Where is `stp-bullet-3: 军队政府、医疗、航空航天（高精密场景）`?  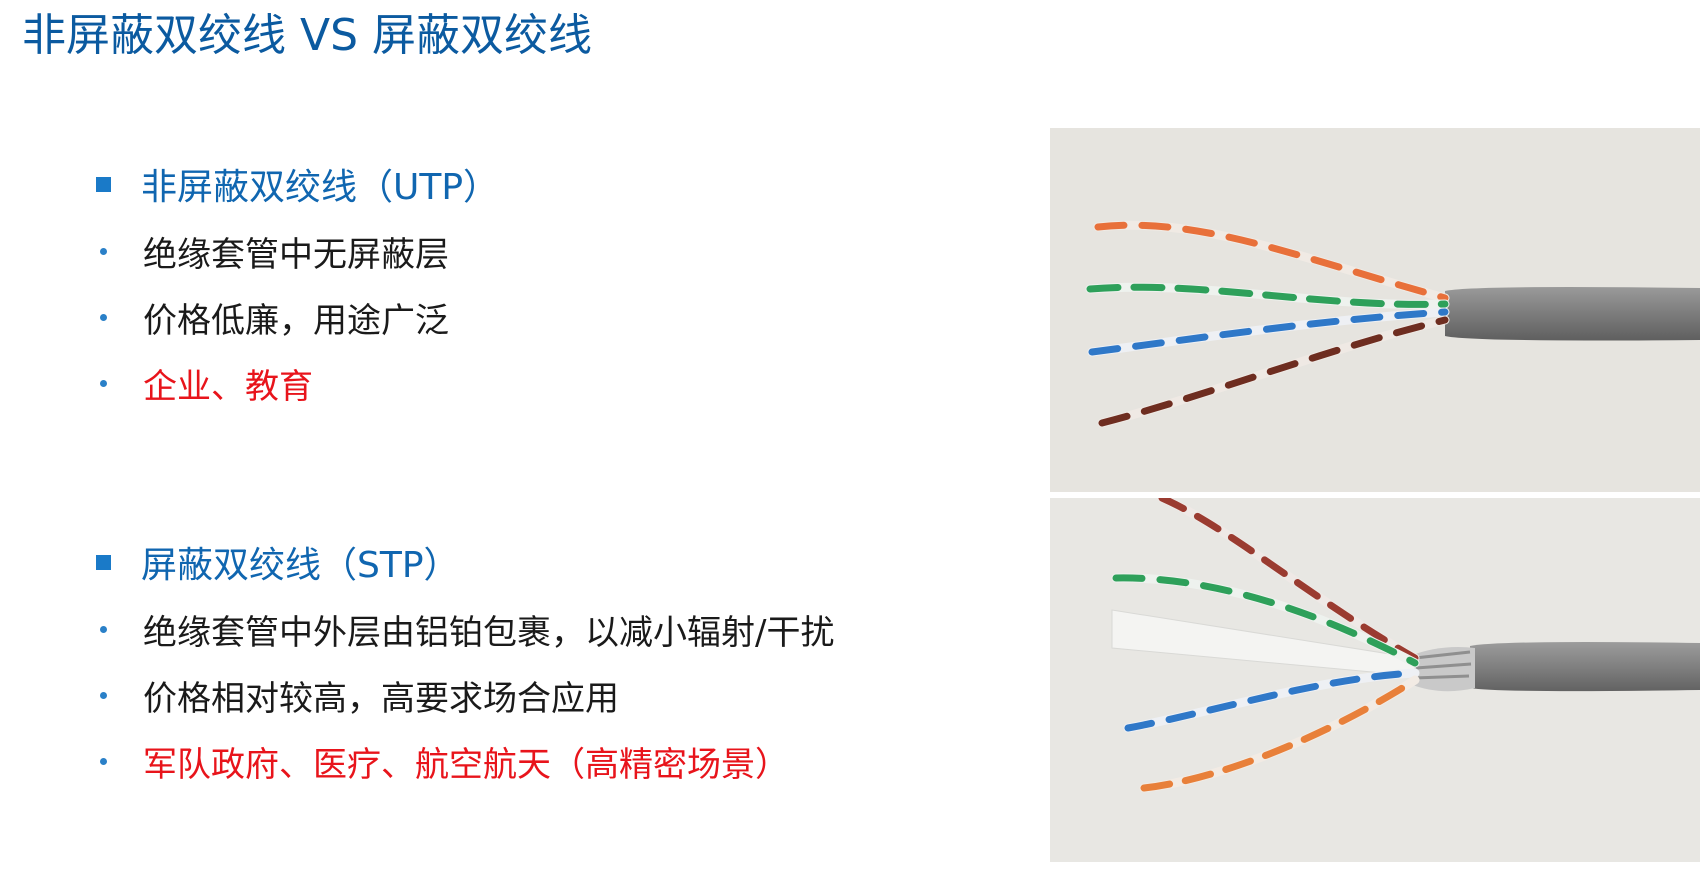
stp-bullet-3: 军队政府、医疗、航空航天（高精密场景） is located at coordinates (465, 761).